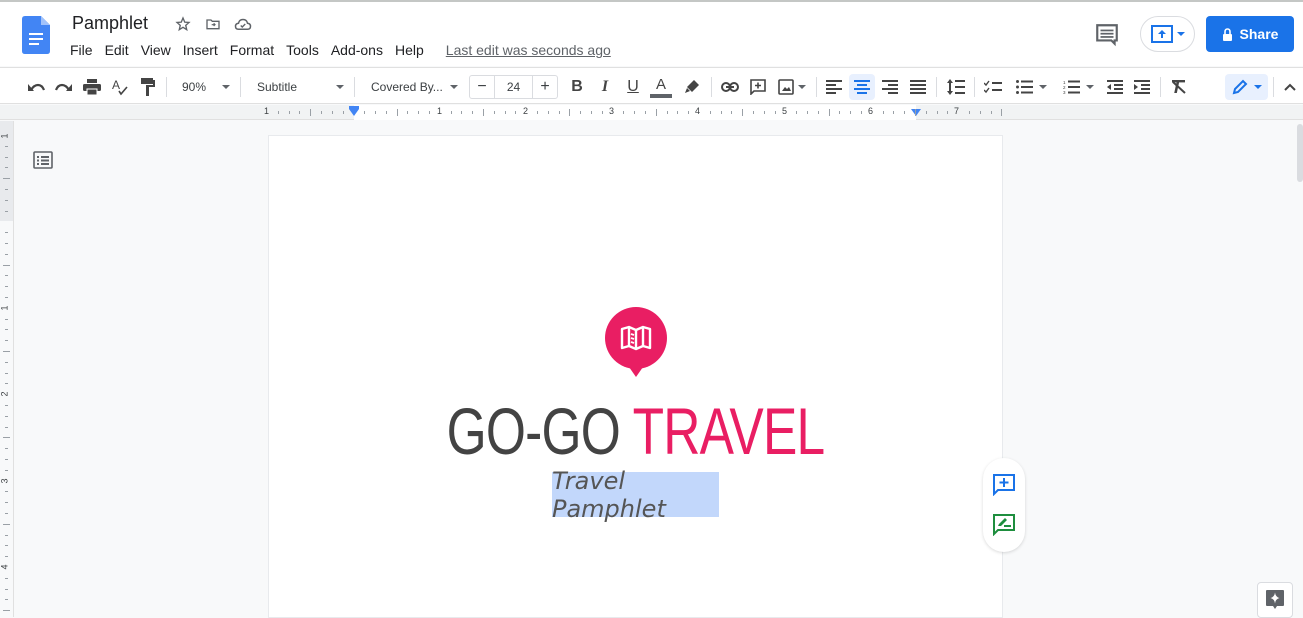  What do you see at coordinates (1290, 87) in the screenshot?
I see `hide-menus-button` at bounding box center [1290, 87].